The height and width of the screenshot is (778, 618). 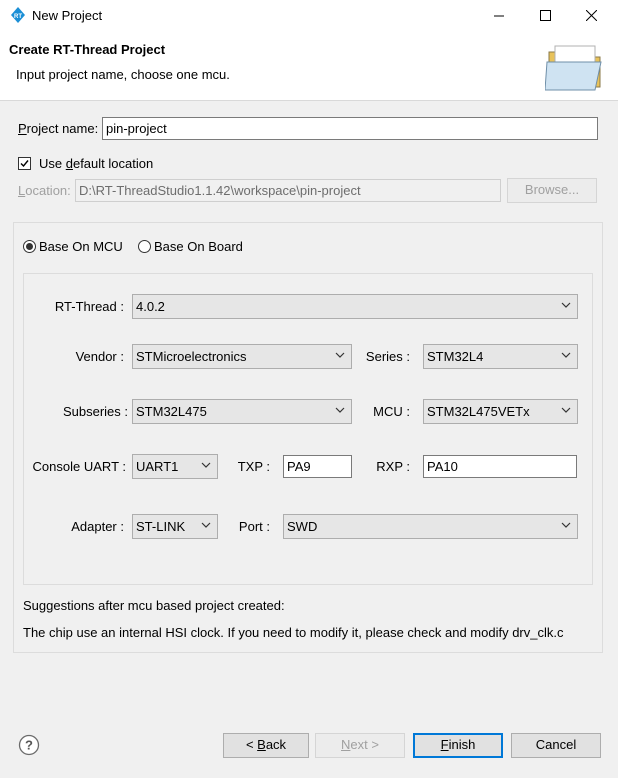 I want to click on finish-button: Finish, so click(x=458, y=745).